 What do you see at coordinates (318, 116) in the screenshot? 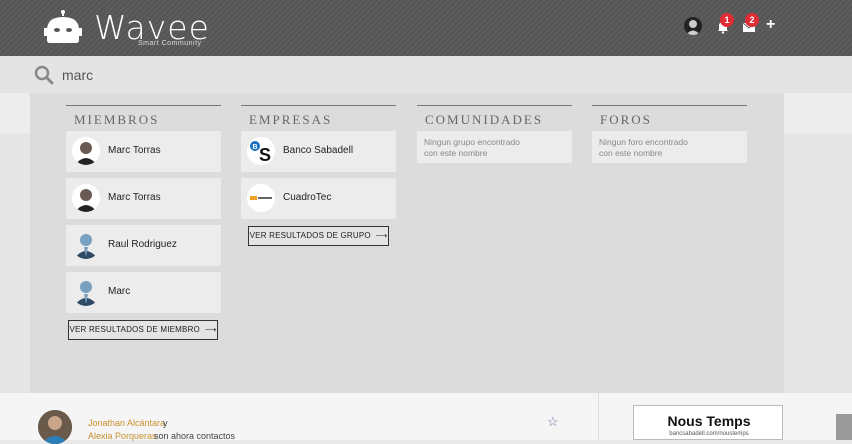
I see `companies-heading: EMPRESAS` at bounding box center [318, 116].